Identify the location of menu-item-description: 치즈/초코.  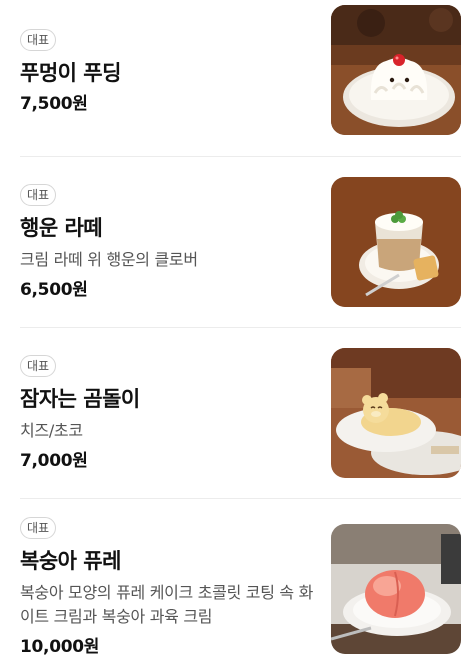
(51, 430).